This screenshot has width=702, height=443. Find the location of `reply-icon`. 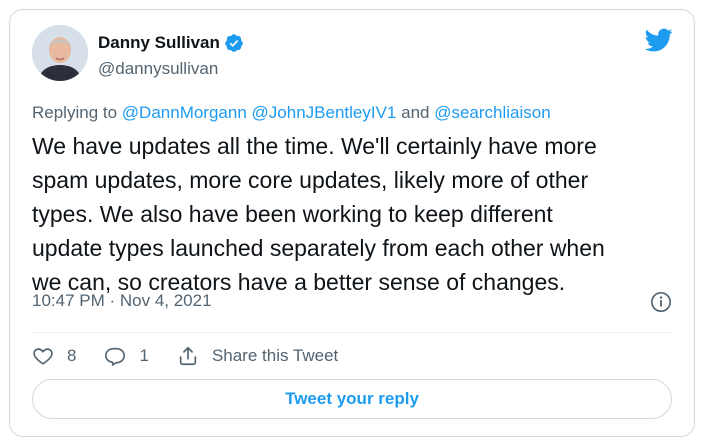

reply-icon is located at coordinates (115, 356).